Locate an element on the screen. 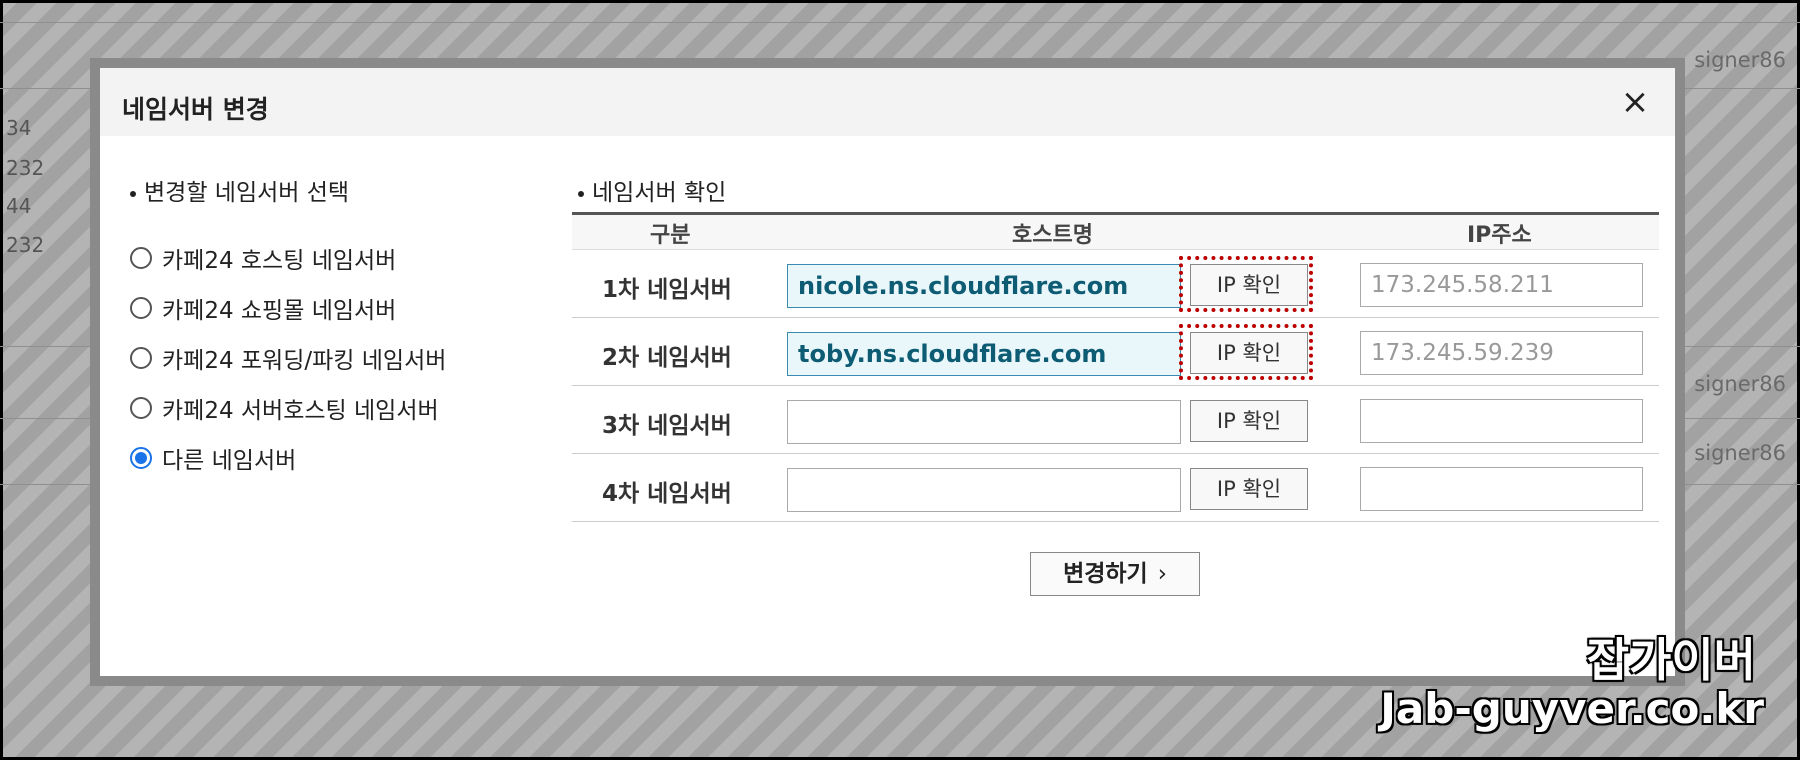  row-label: 1차 네임서버 is located at coordinates (667, 290).